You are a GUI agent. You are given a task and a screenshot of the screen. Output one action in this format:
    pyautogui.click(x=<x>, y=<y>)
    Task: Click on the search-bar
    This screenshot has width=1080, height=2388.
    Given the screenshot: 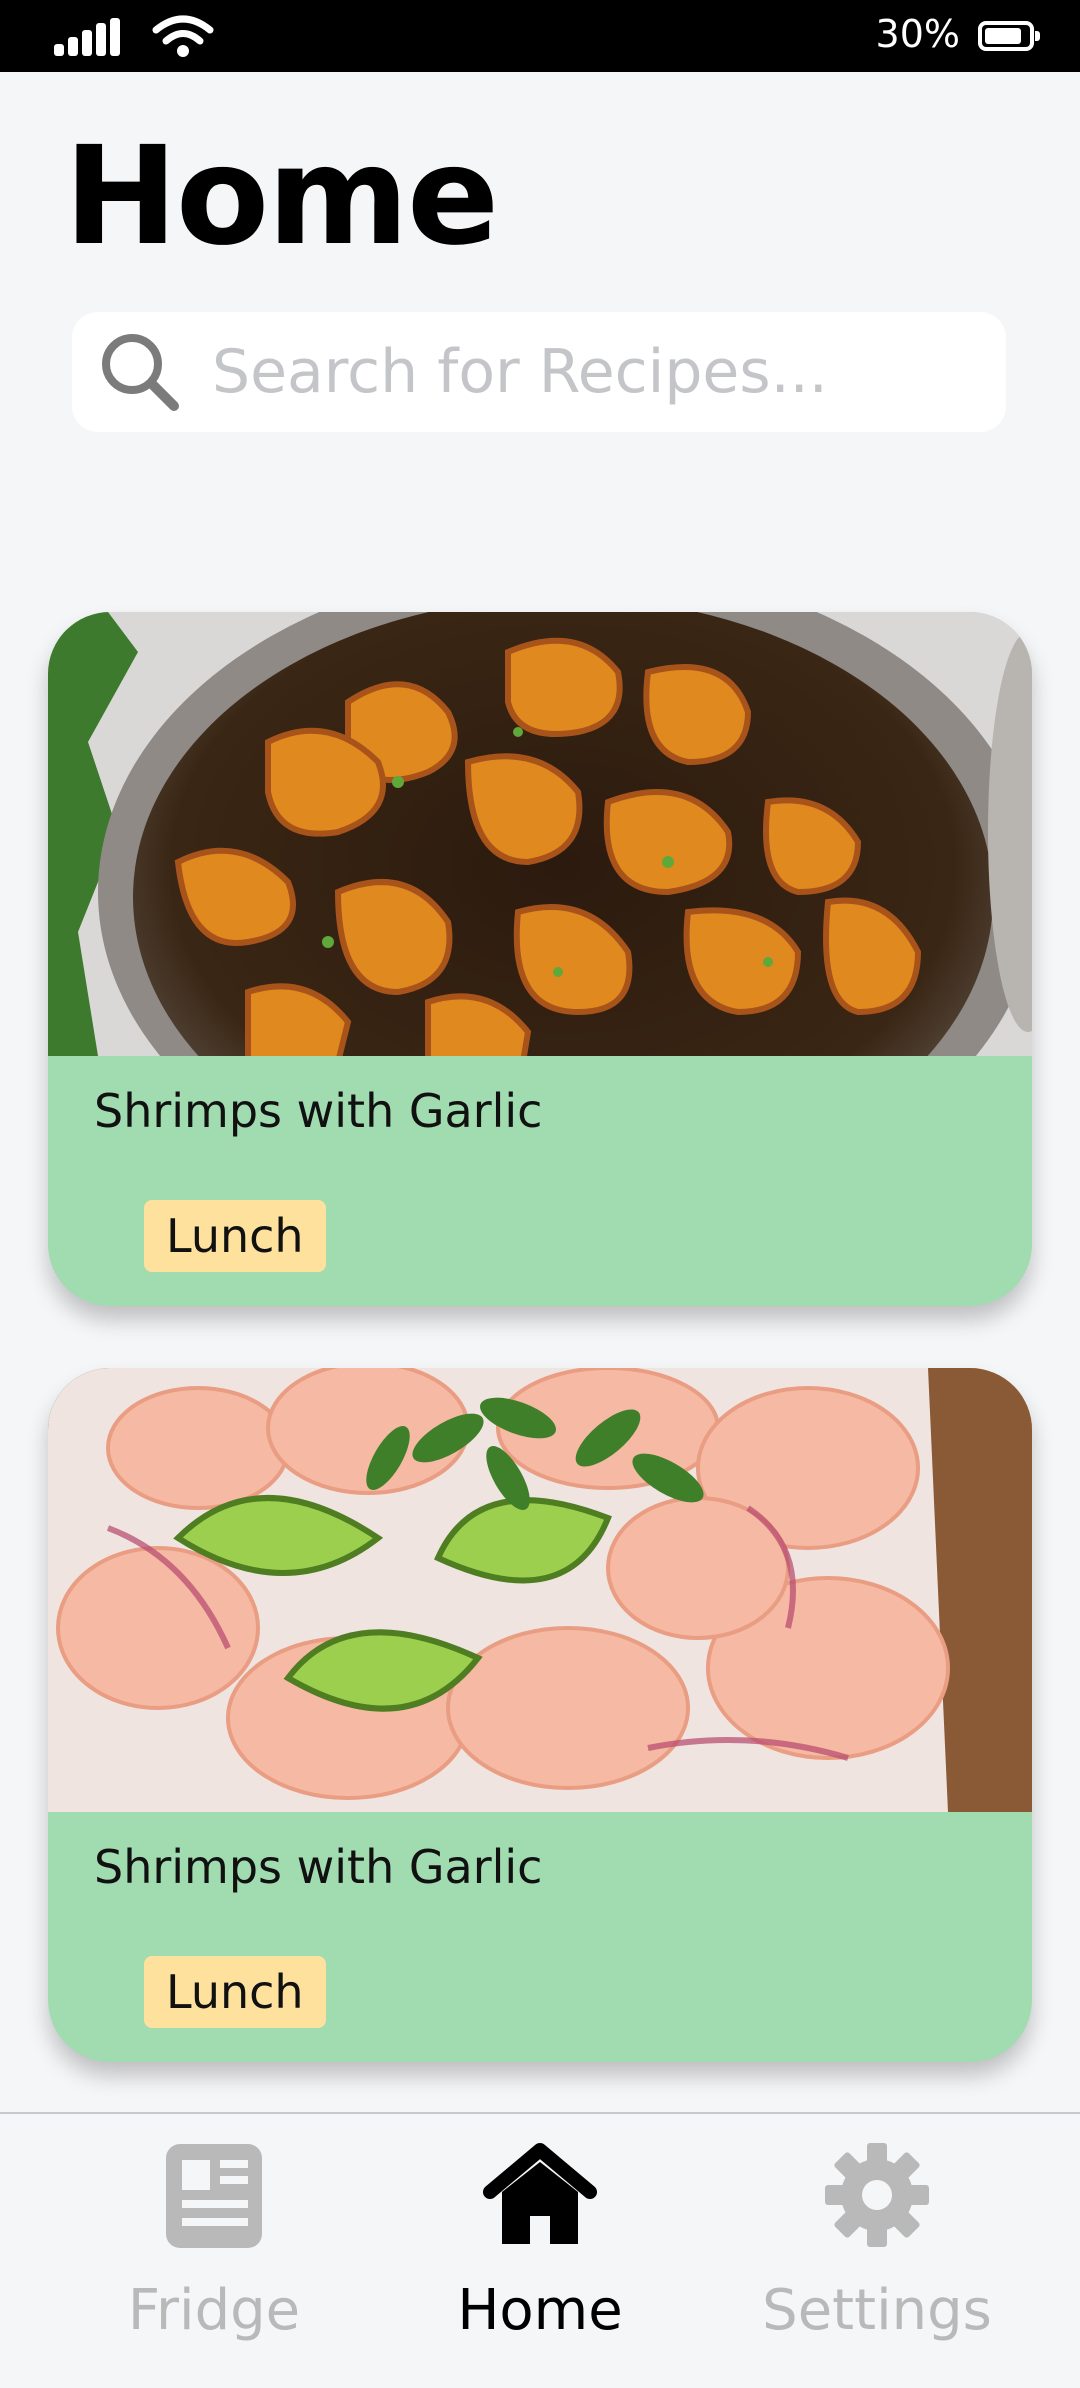 What is the action you would take?
    pyautogui.click(x=539, y=372)
    